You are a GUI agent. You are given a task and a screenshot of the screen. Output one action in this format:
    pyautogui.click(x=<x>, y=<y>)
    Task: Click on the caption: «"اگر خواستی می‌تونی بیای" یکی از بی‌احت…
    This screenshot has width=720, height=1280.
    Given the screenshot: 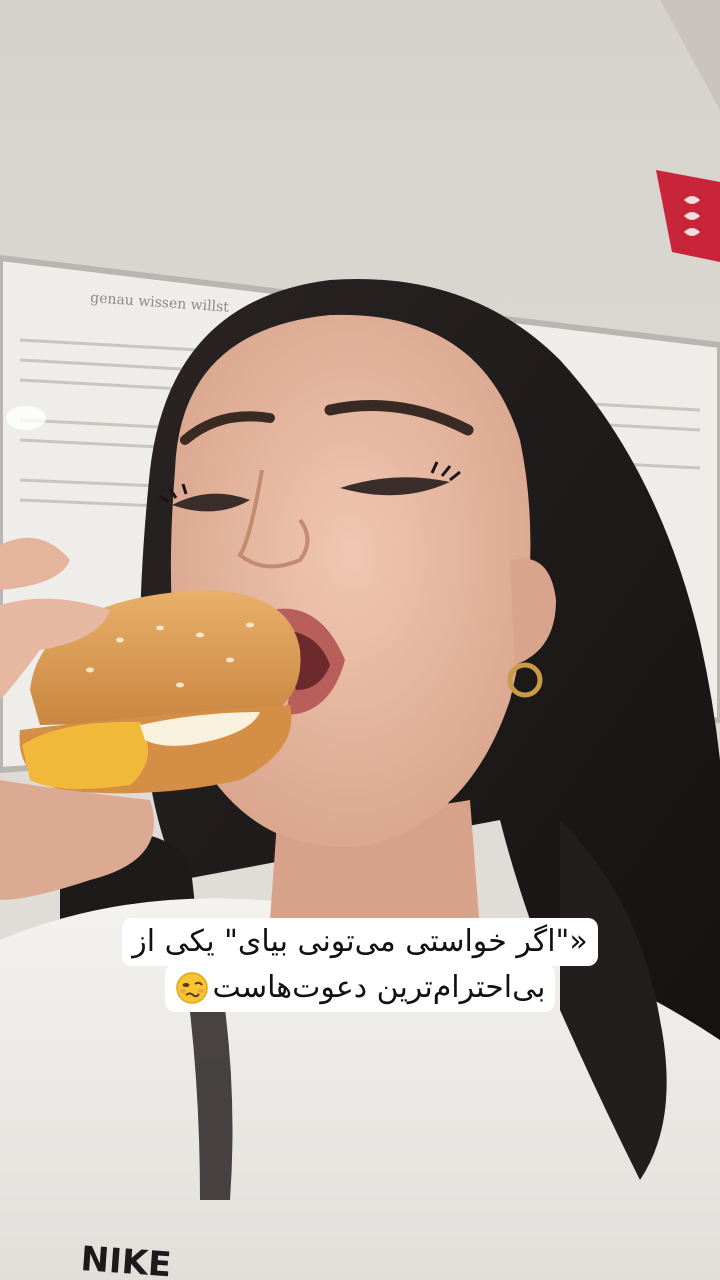 What is the action you would take?
    pyautogui.click(x=360, y=965)
    